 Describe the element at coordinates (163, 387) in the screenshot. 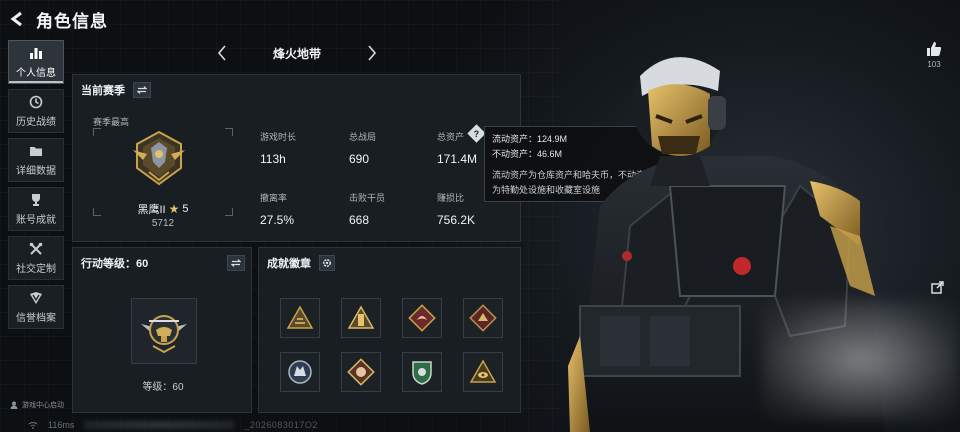

I see `level-label: 等级：60` at that location.